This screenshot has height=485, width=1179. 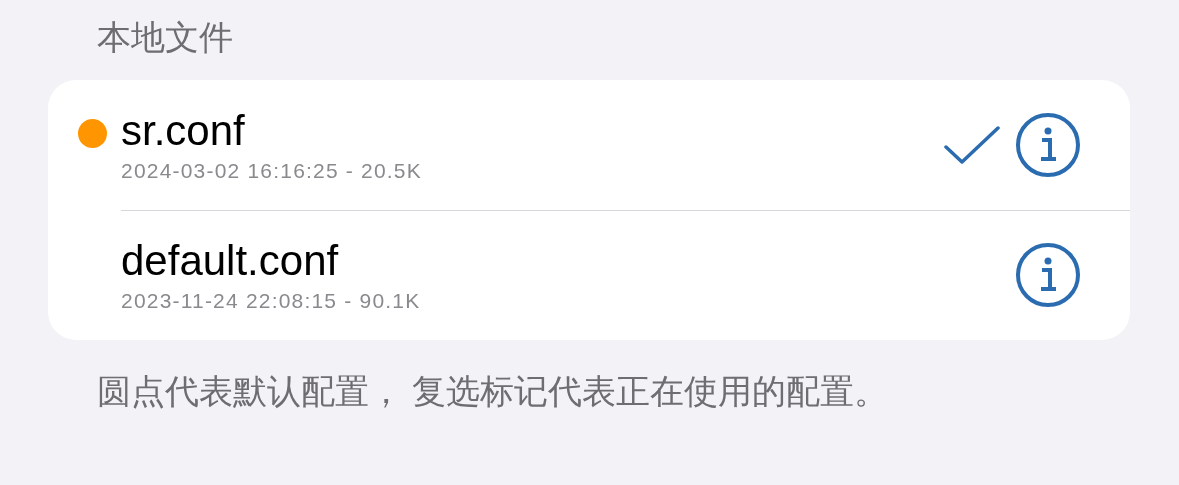 What do you see at coordinates (272, 170) in the screenshot?
I see `file-meta: 2024-03-02 16:16:25 - 20.5K` at bounding box center [272, 170].